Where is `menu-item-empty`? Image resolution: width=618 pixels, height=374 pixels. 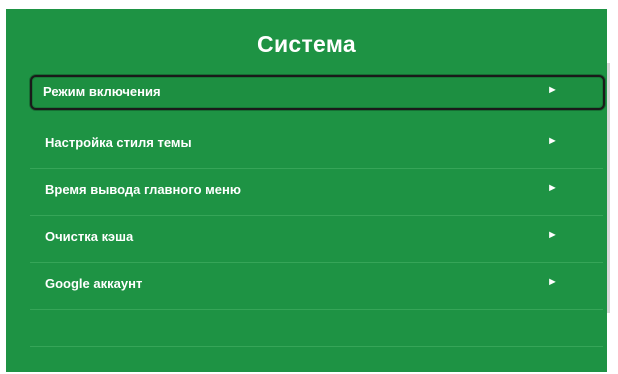 menu-item-empty is located at coordinates (316, 328).